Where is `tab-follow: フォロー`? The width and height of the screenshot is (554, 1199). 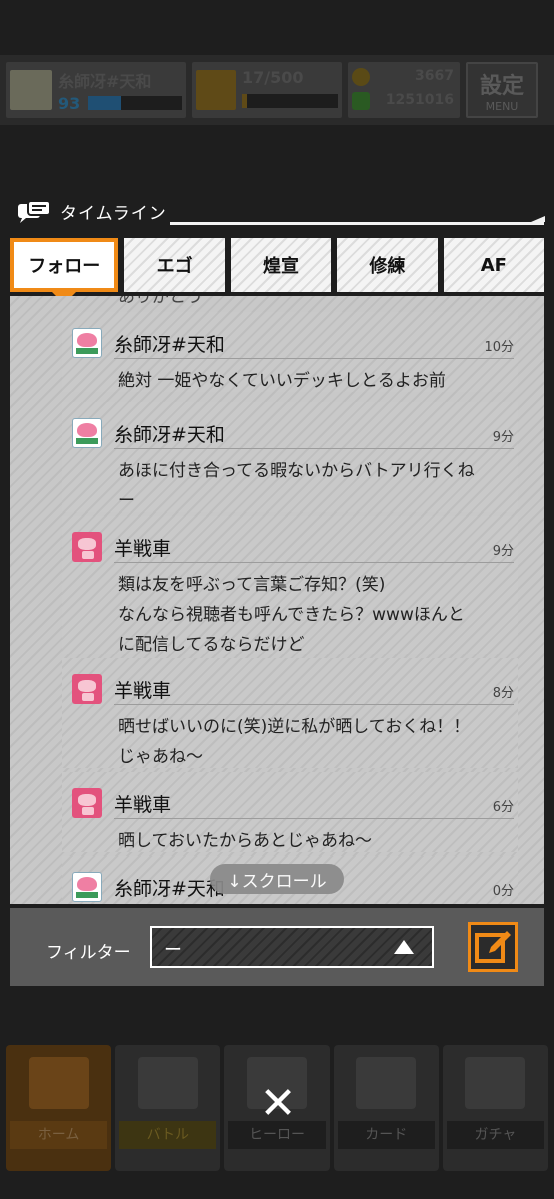
tab-follow: フォロー is located at coordinates (64, 271).